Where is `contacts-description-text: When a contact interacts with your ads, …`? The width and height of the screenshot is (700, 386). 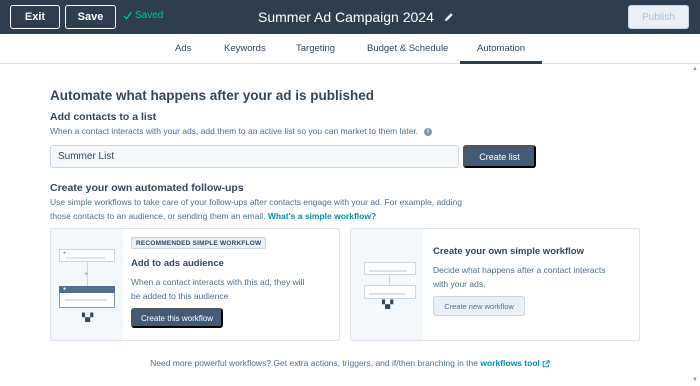 contacts-description-text: When a contact interacts with your ads, … is located at coordinates (234, 131).